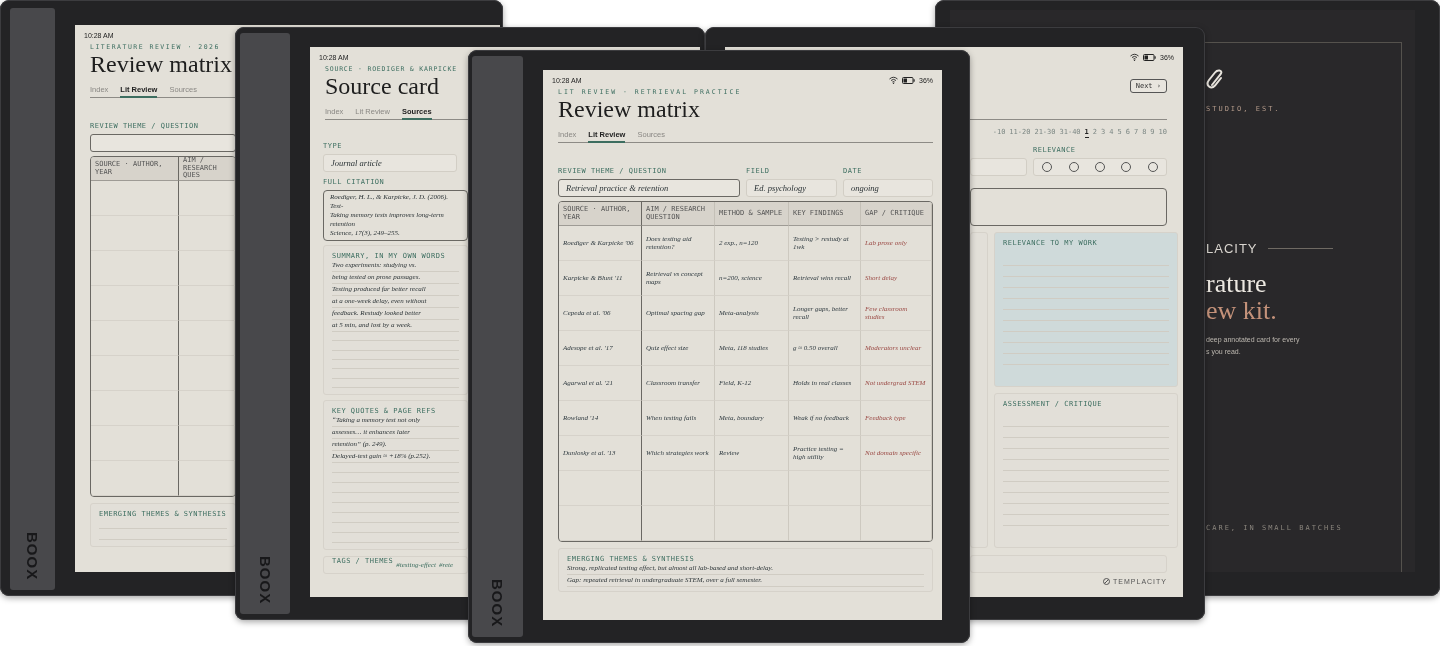 The width and height of the screenshot is (1440, 646). I want to click on cover-headline: rature, so click(1236, 283).